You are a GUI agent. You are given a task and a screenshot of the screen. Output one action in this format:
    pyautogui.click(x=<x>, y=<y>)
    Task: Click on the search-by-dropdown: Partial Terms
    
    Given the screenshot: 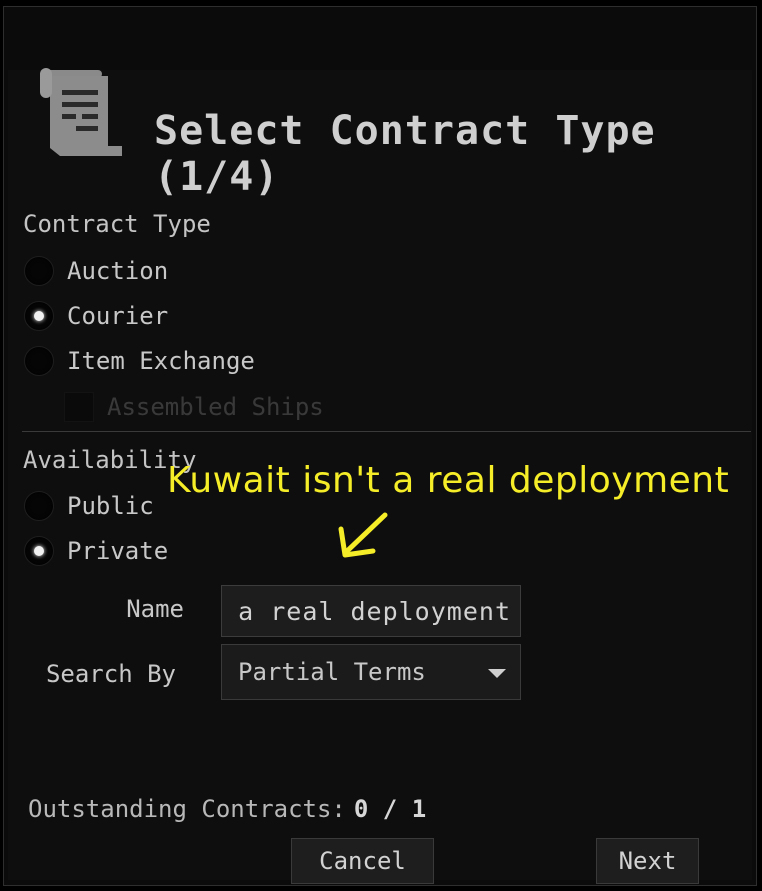 What is the action you would take?
    pyautogui.click(x=371, y=672)
    